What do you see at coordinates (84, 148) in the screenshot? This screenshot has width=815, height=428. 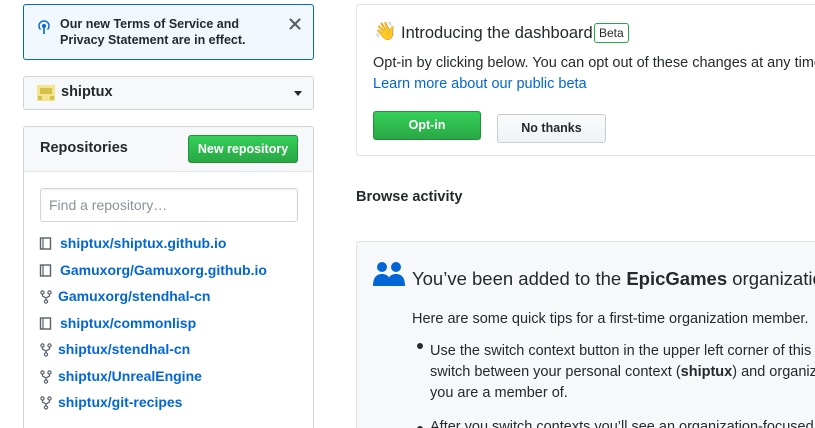 I see `repositories-title: Repositories` at bounding box center [84, 148].